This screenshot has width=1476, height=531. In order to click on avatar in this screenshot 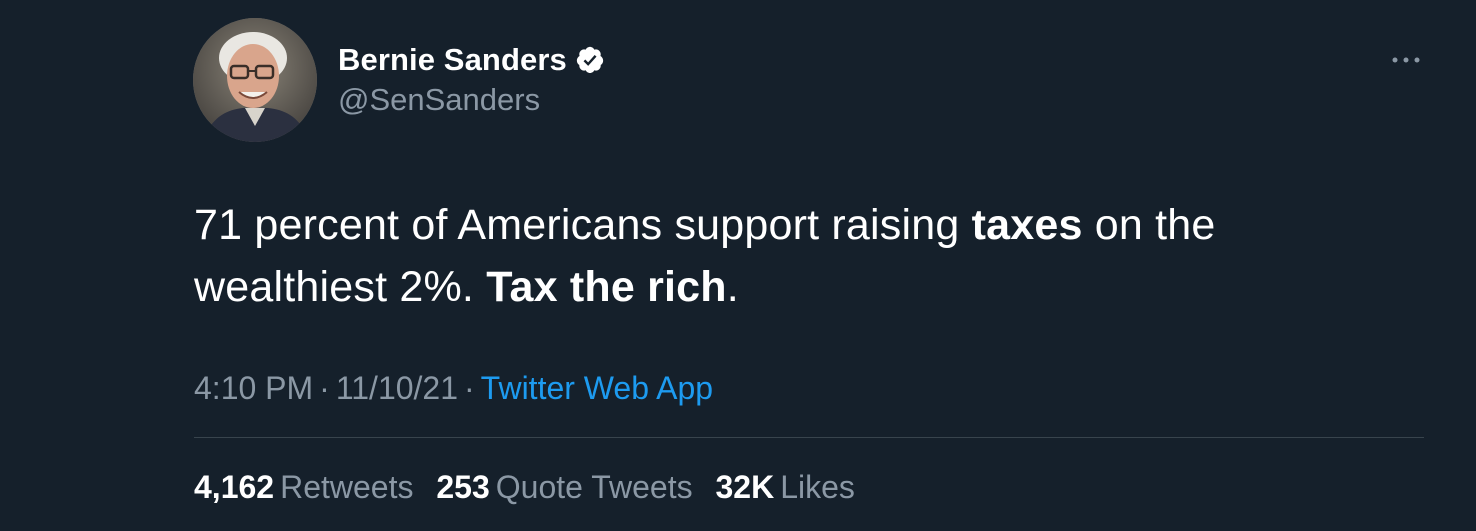, I will do `click(255, 80)`.